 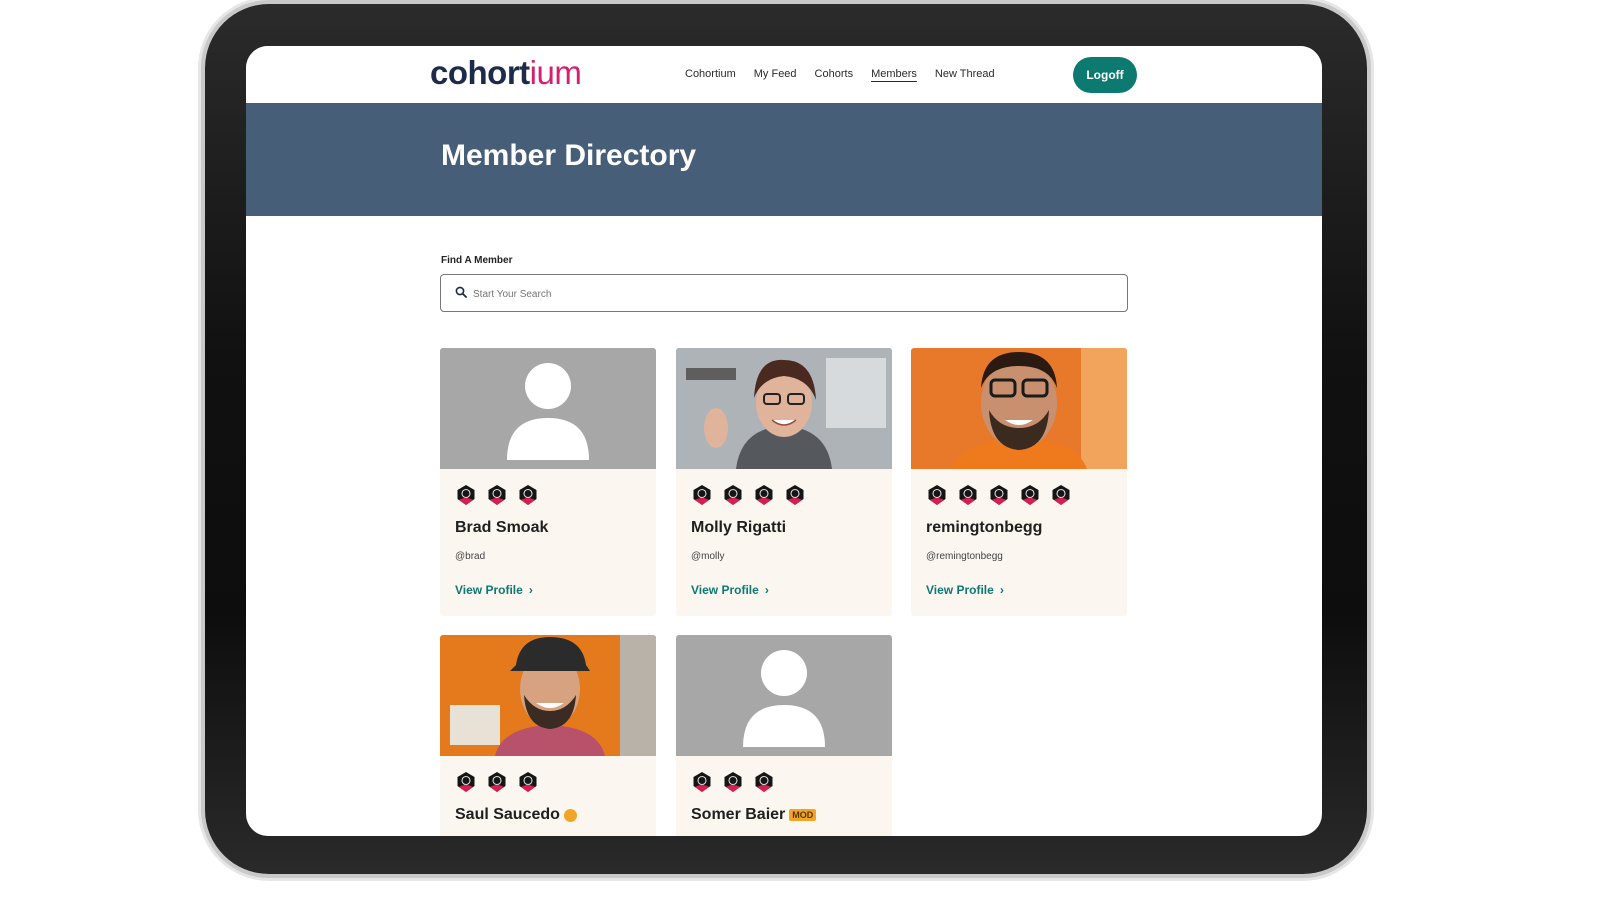 What do you see at coordinates (739, 527) in the screenshot?
I see `member-name: Molly Rigatti` at bounding box center [739, 527].